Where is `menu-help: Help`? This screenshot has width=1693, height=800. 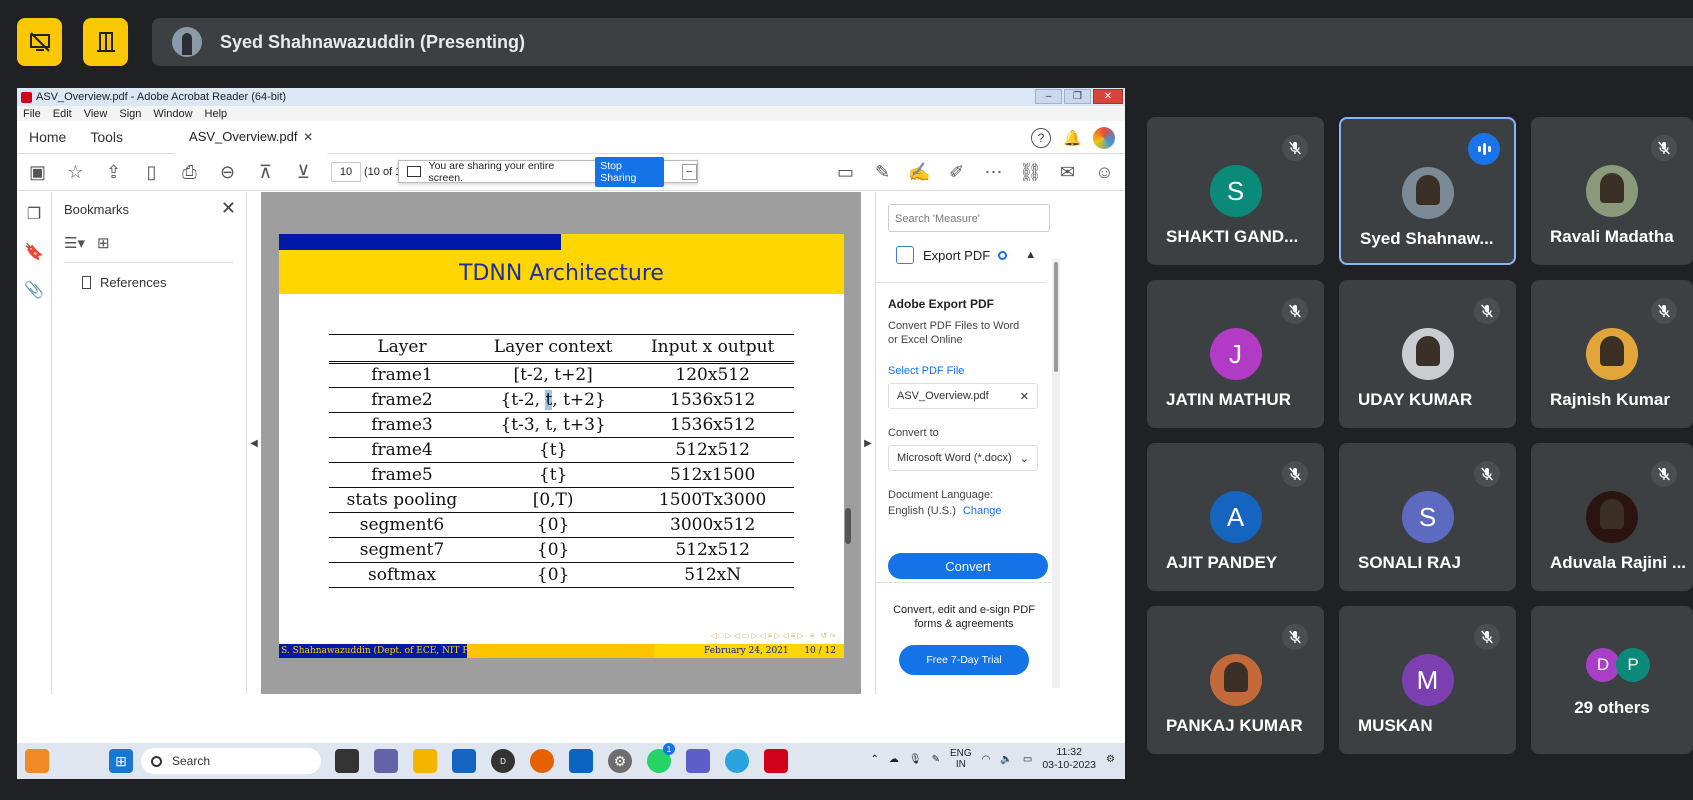
menu-help: Help is located at coordinates (216, 114).